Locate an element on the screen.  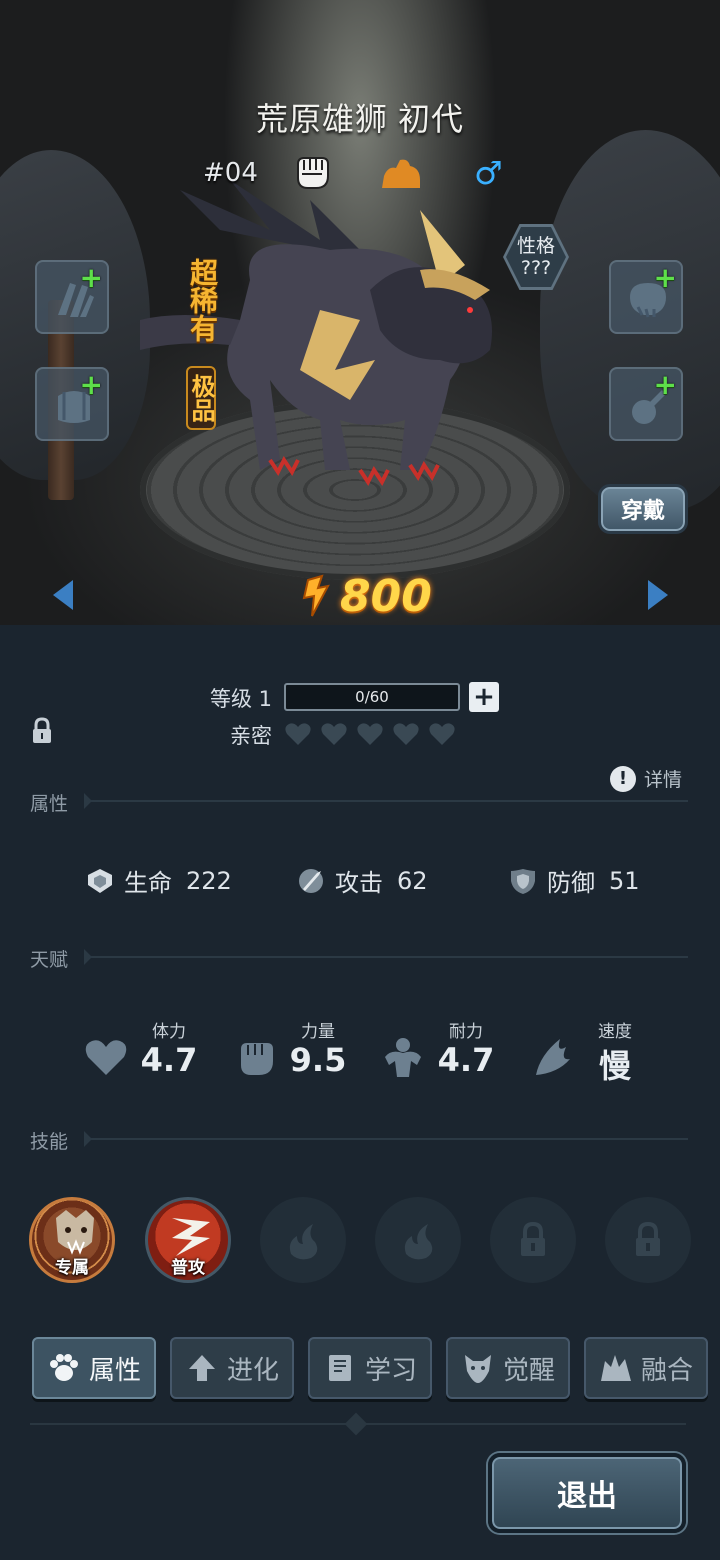
detail-button: ! 详情 is located at coordinates (646, 778).